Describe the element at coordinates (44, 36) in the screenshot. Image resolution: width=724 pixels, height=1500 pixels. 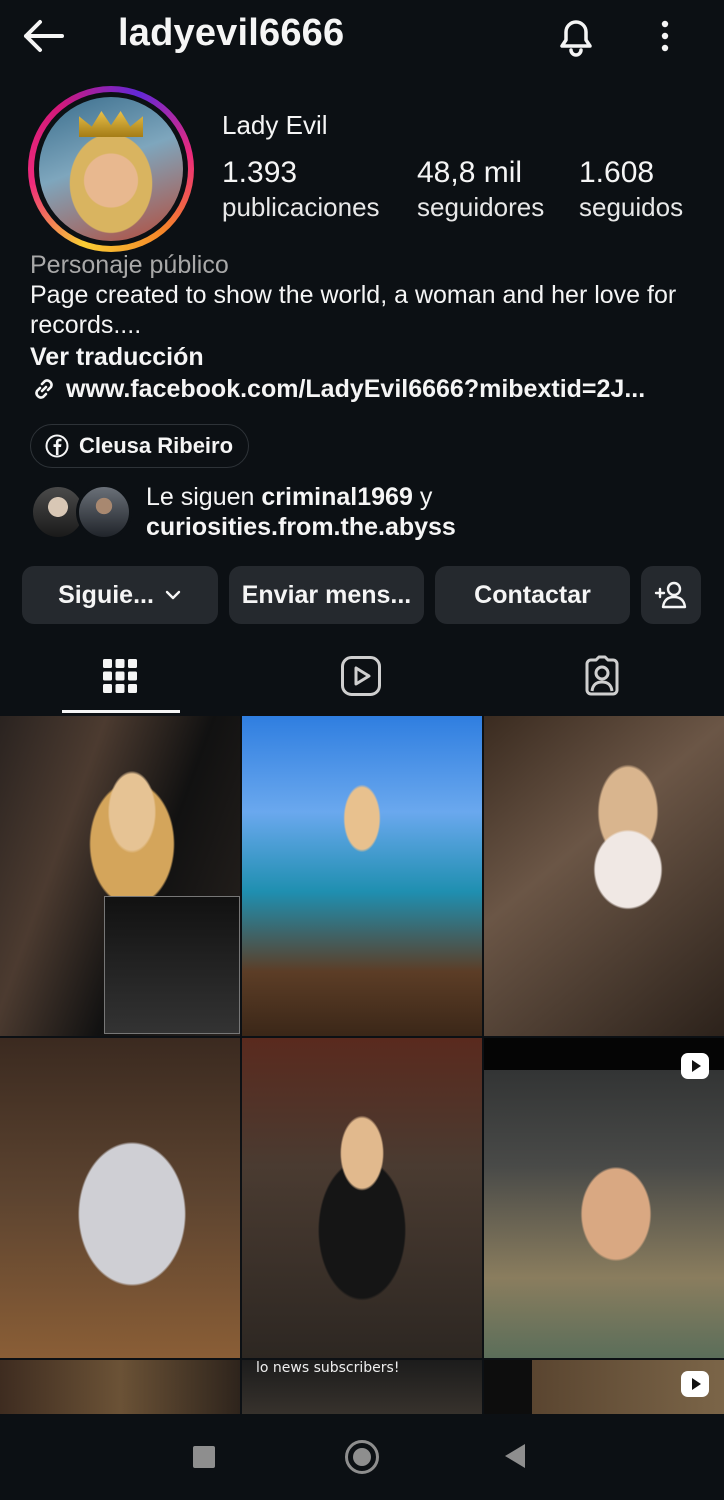
I see `arrow-left-icon` at that location.